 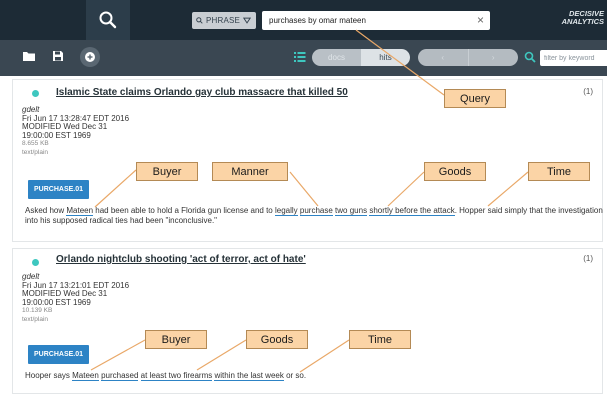 What do you see at coordinates (475, 98) in the screenshot?
I see `query-callout: Query` at bounding box center [475, 98].